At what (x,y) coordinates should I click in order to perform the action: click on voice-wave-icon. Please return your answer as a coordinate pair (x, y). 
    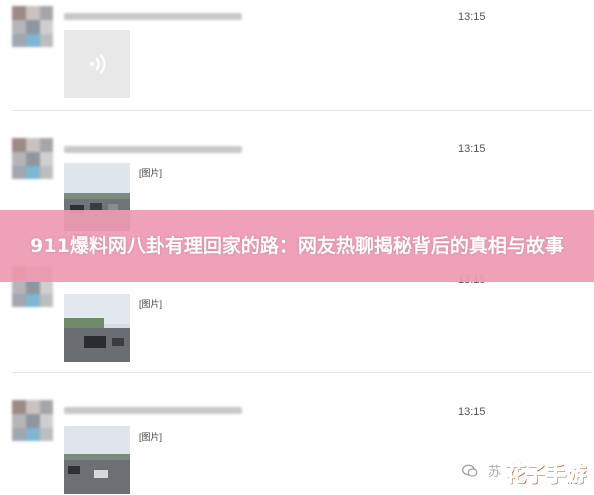
    Looking at the image, I should click on (97, 64).